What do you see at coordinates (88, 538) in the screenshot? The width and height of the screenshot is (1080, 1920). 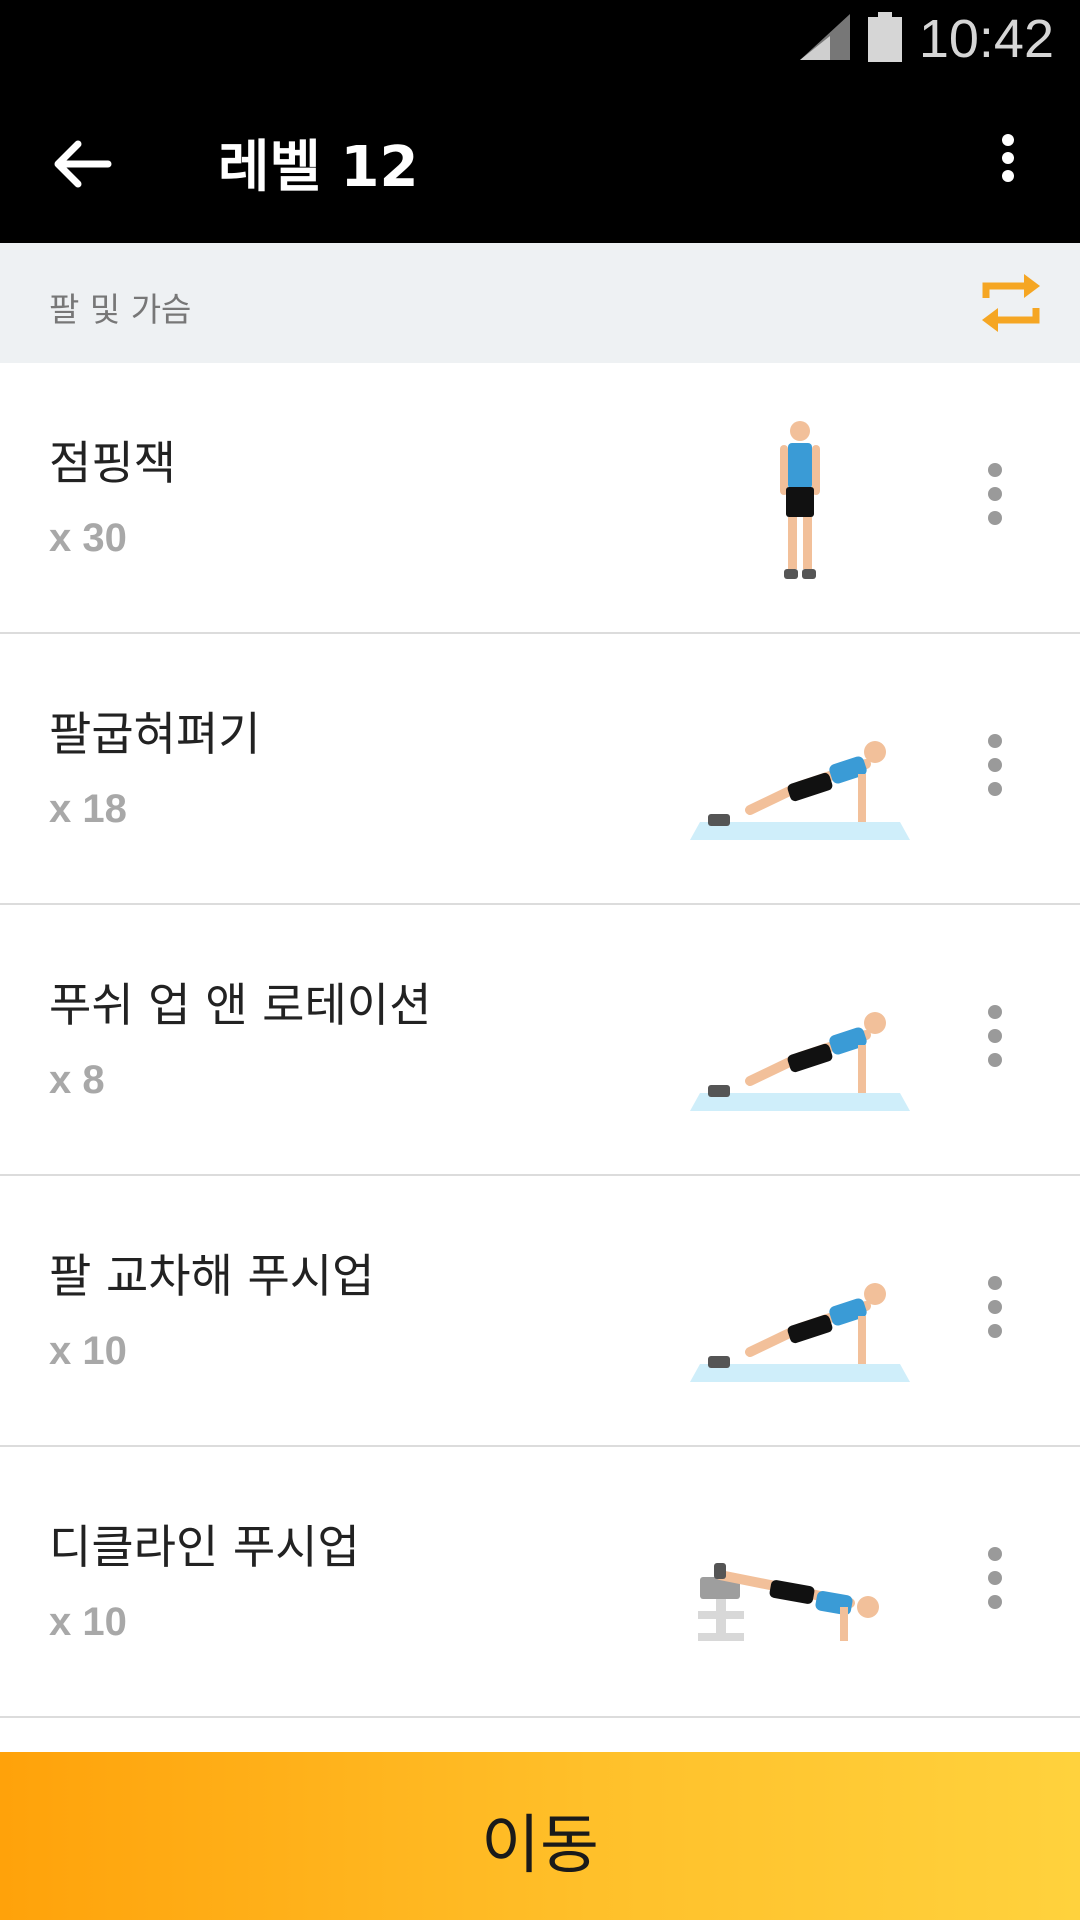 I see `exercise-reps: x 30` at bounding box center [88, 538].